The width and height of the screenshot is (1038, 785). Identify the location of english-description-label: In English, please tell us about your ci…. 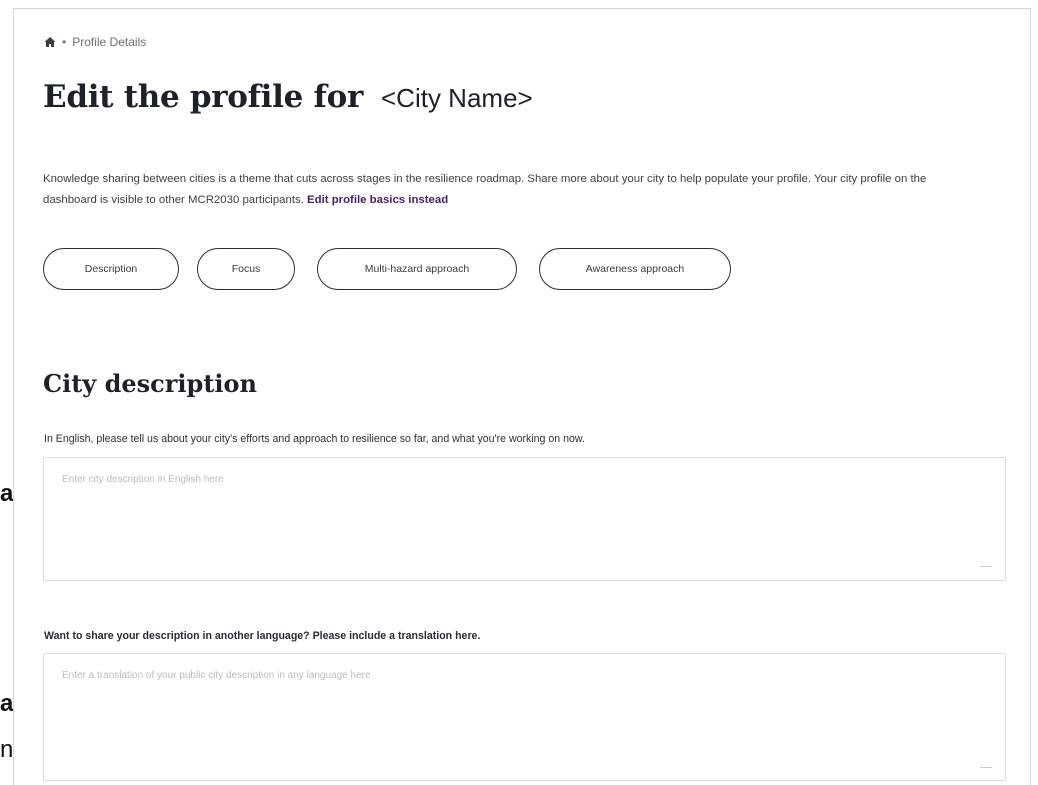
(314, 439).